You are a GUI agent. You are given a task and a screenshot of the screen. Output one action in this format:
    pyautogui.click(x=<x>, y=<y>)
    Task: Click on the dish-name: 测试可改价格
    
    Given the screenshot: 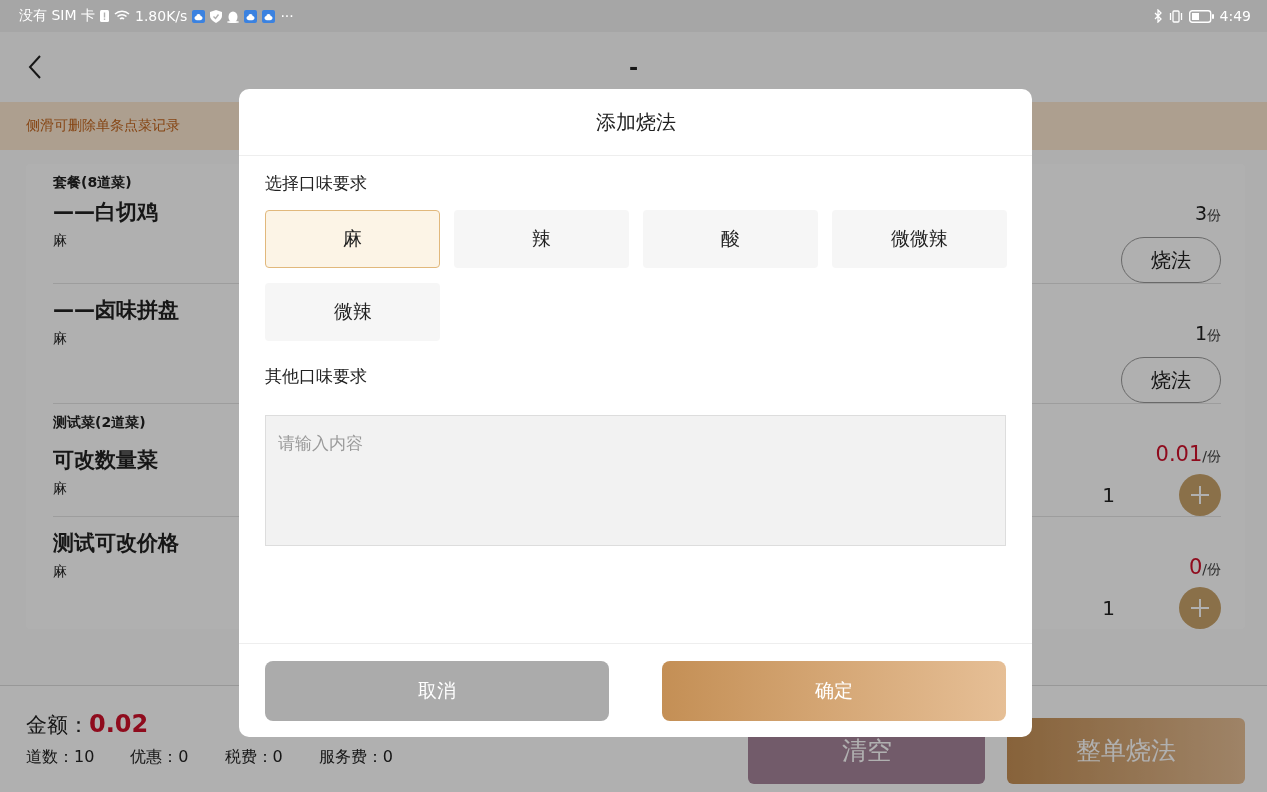 What is the action you would take?
    pyautogui.click(x=116, y=543)
    